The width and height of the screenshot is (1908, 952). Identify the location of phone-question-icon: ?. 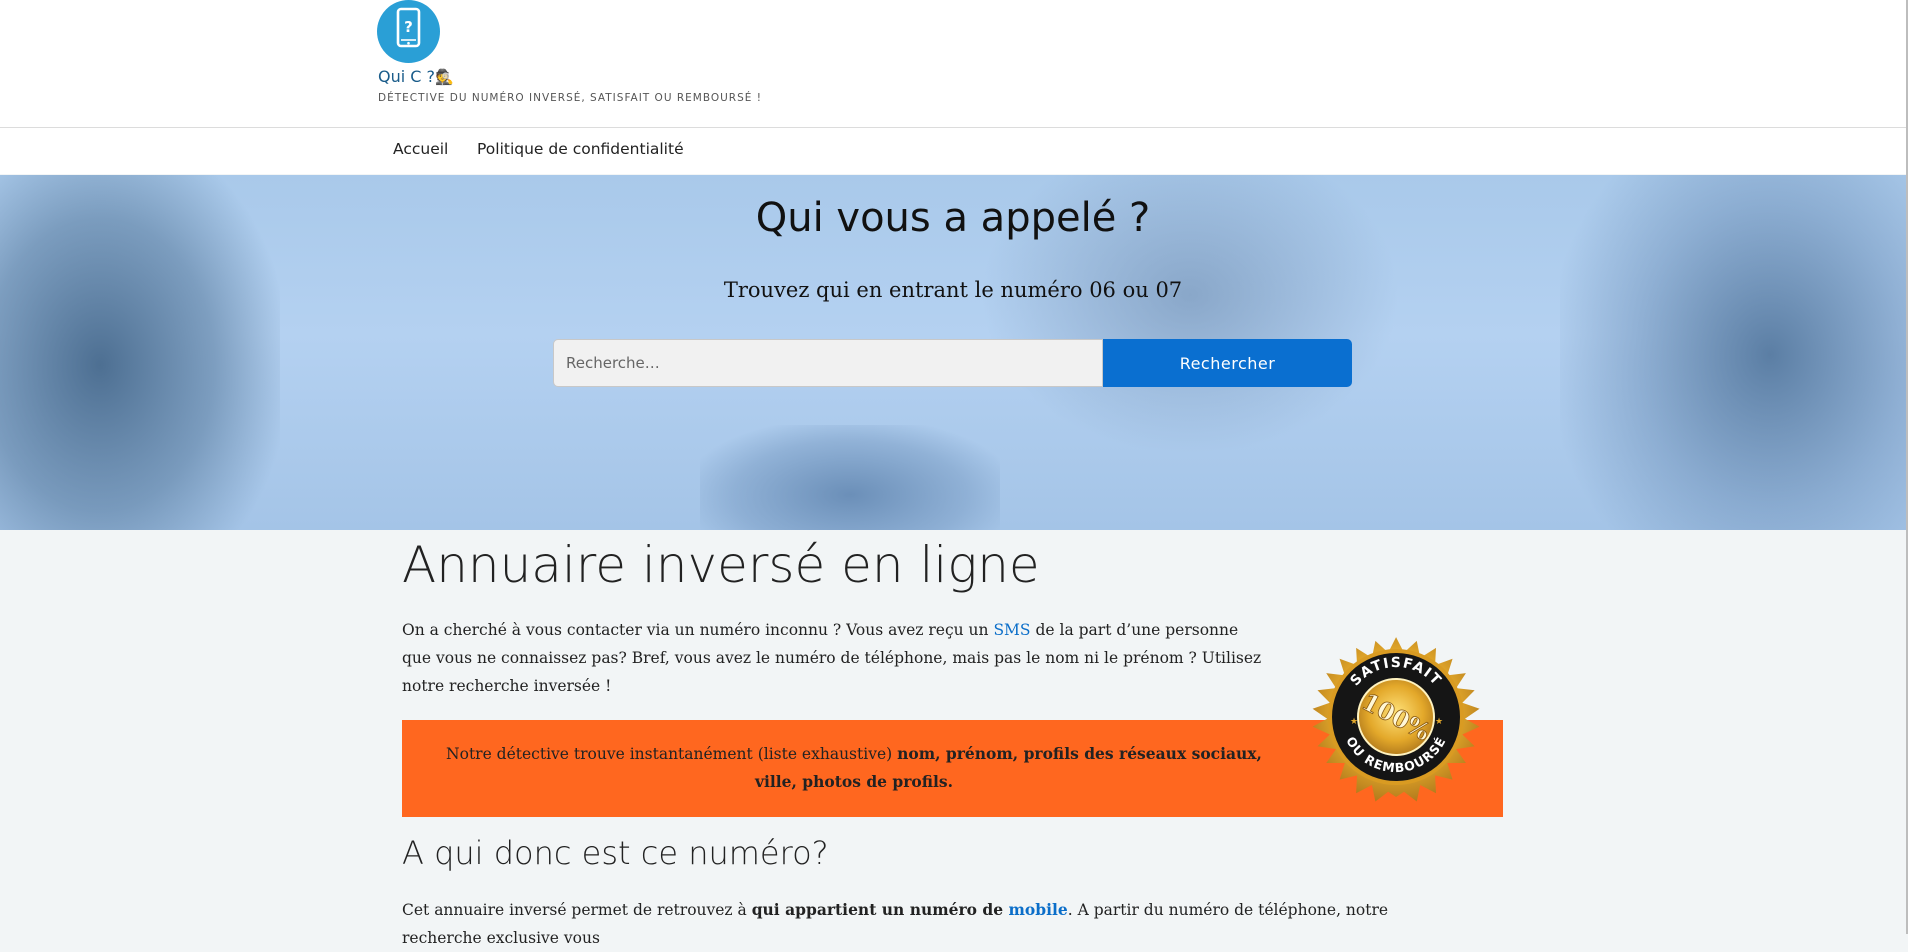
(408, 31).